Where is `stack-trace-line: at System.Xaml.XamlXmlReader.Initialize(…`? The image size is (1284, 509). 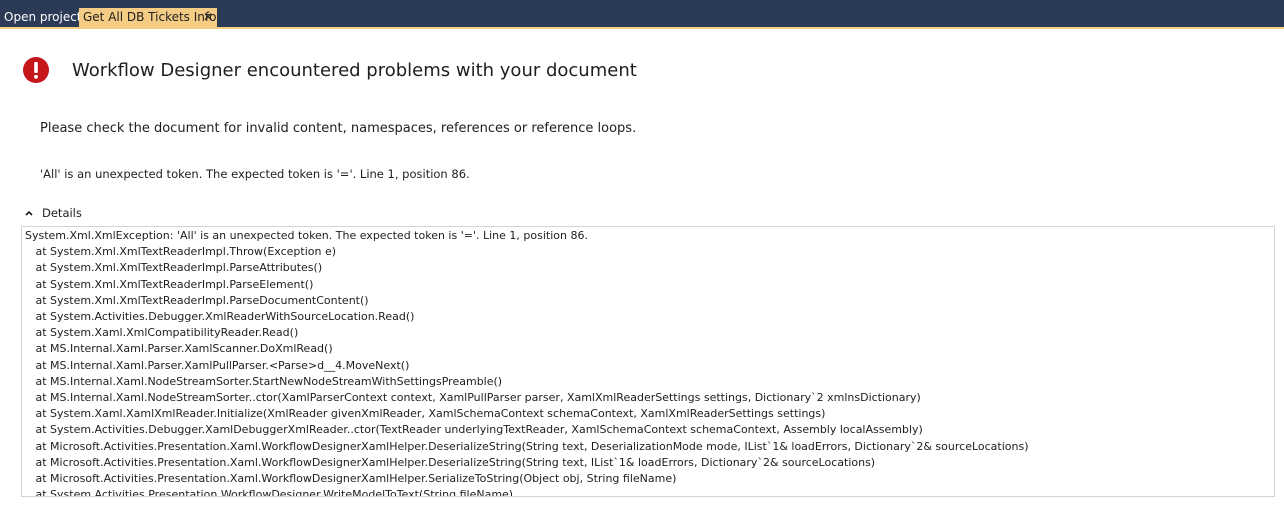
stack-trace-line: at System.Xaml.XamlXmlReader.Initialize(… is located at coordinates (425, 414).